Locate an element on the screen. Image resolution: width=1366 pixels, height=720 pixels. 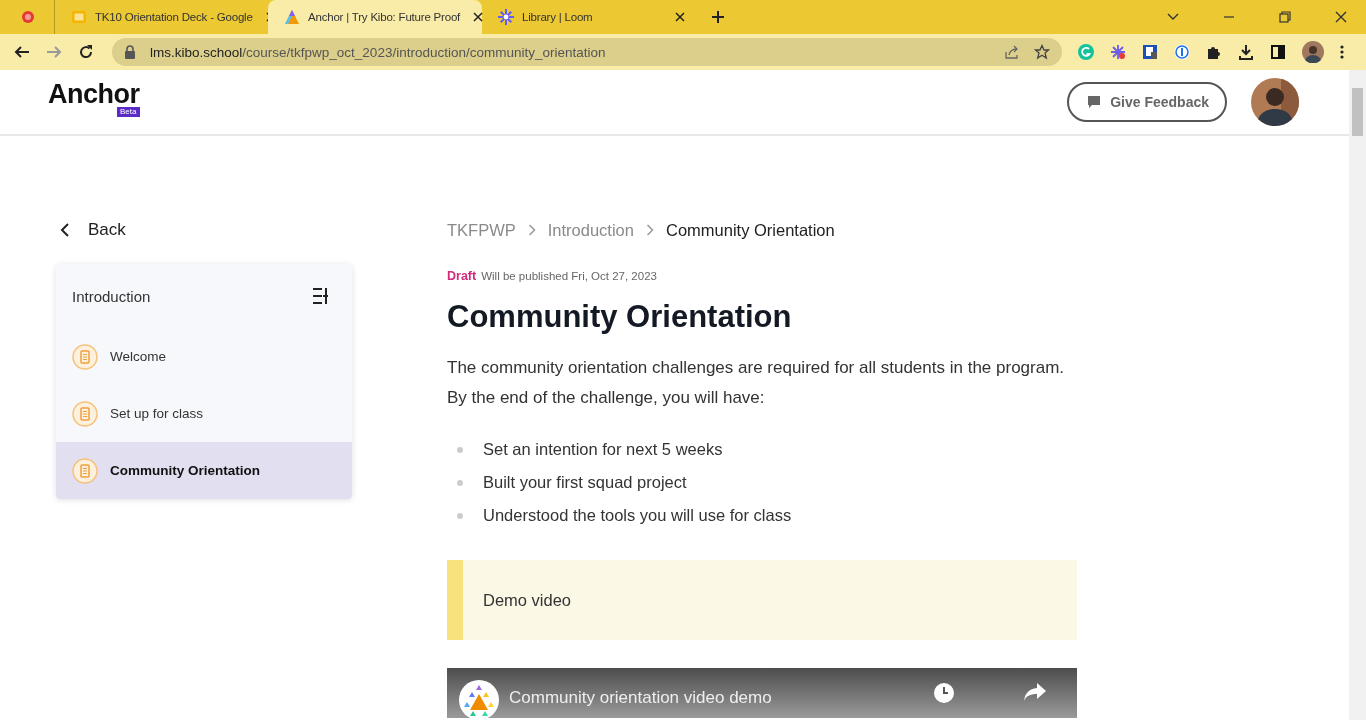
tab-title: Anchor | Try Kibo: Future Proof is located at coordinates (384, 17).